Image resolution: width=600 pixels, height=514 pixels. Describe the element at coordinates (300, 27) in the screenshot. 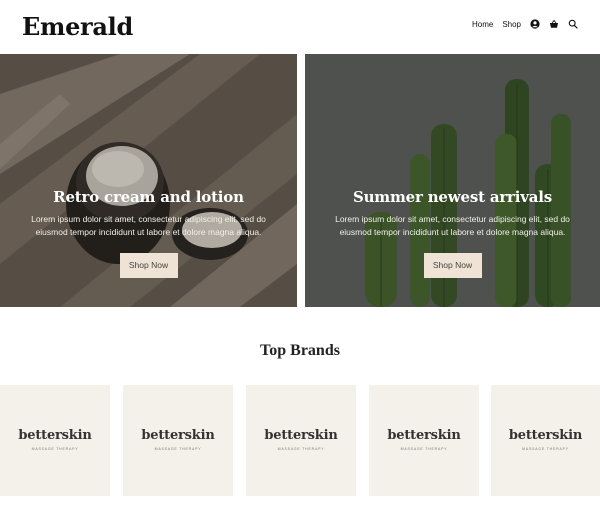

I see `site-header: Emerald Home Shop` at that location.